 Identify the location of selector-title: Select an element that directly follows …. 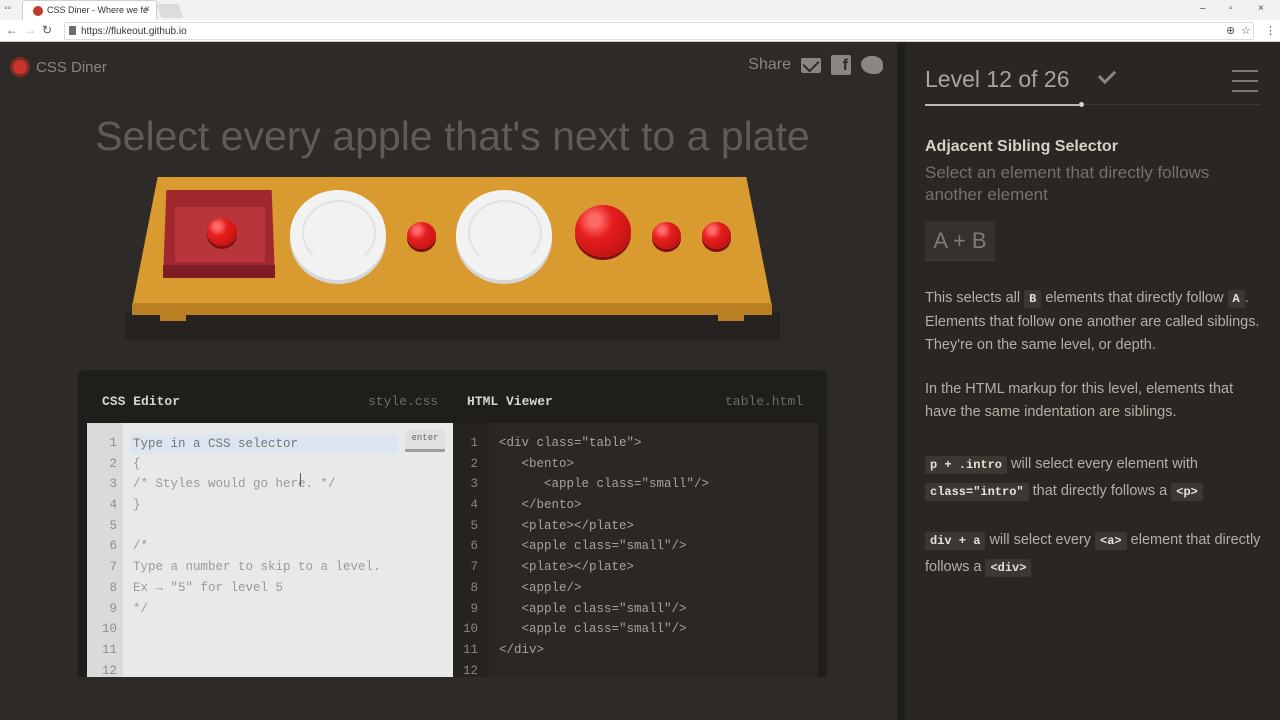
(1067, 183).